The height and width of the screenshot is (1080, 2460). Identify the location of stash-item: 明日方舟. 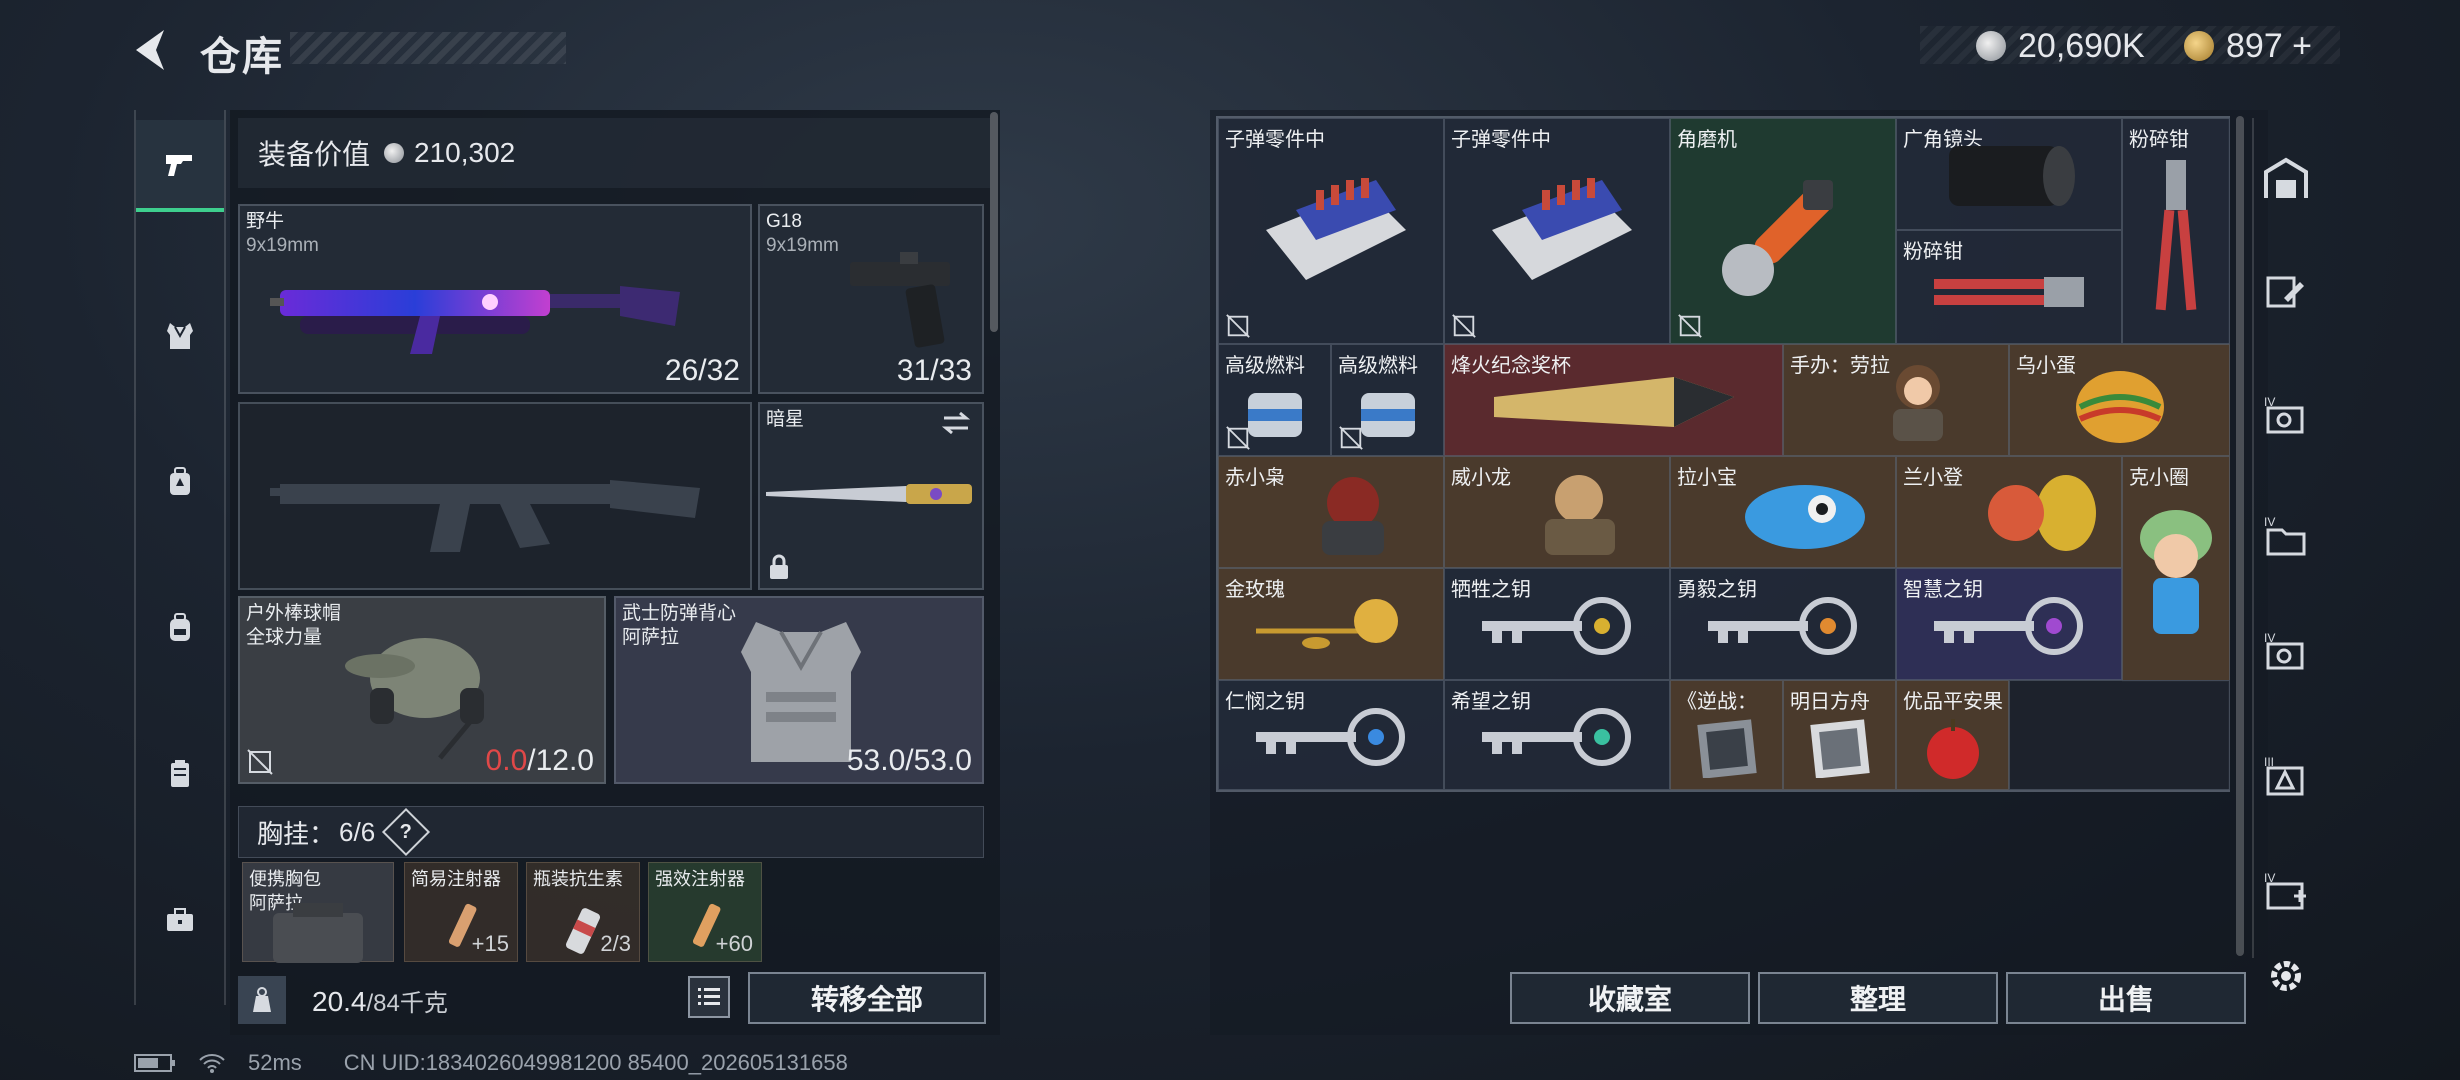
(1839, 735).